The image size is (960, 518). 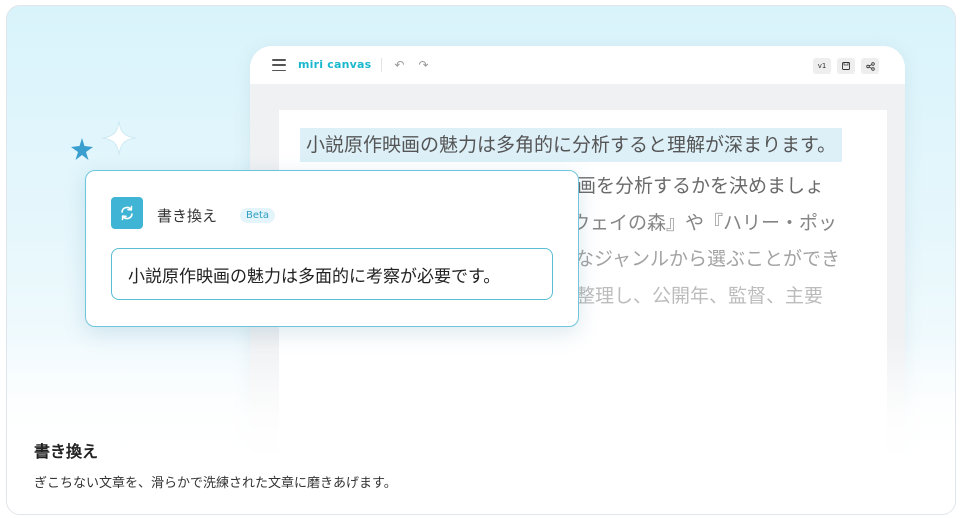 I want to click on doc-line-highlighted: 小説原作映画の魅力は多角的に分析すると理解が深まります。, so click(x=571, y=145).